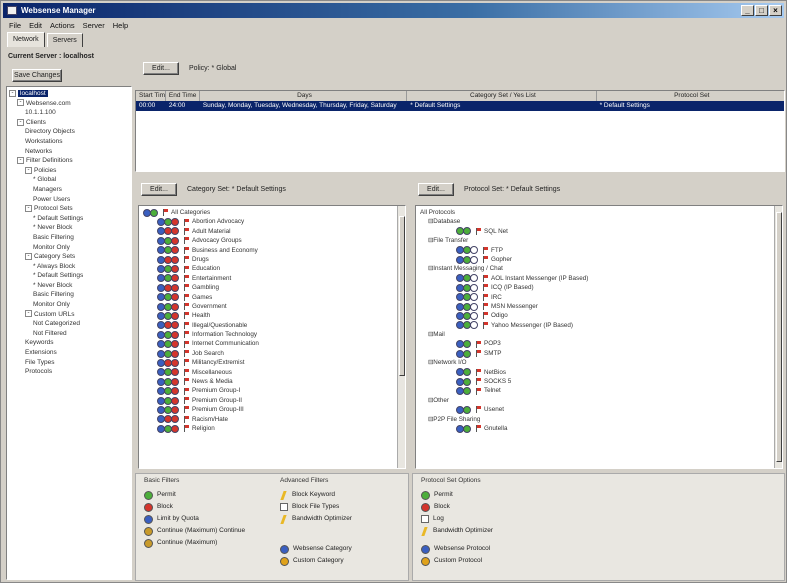 Image resolution: width=787 pixels, height=583 pixels. I want to click on protocol-item: Yahoo Messenger (IP Based), so click(599, 325).